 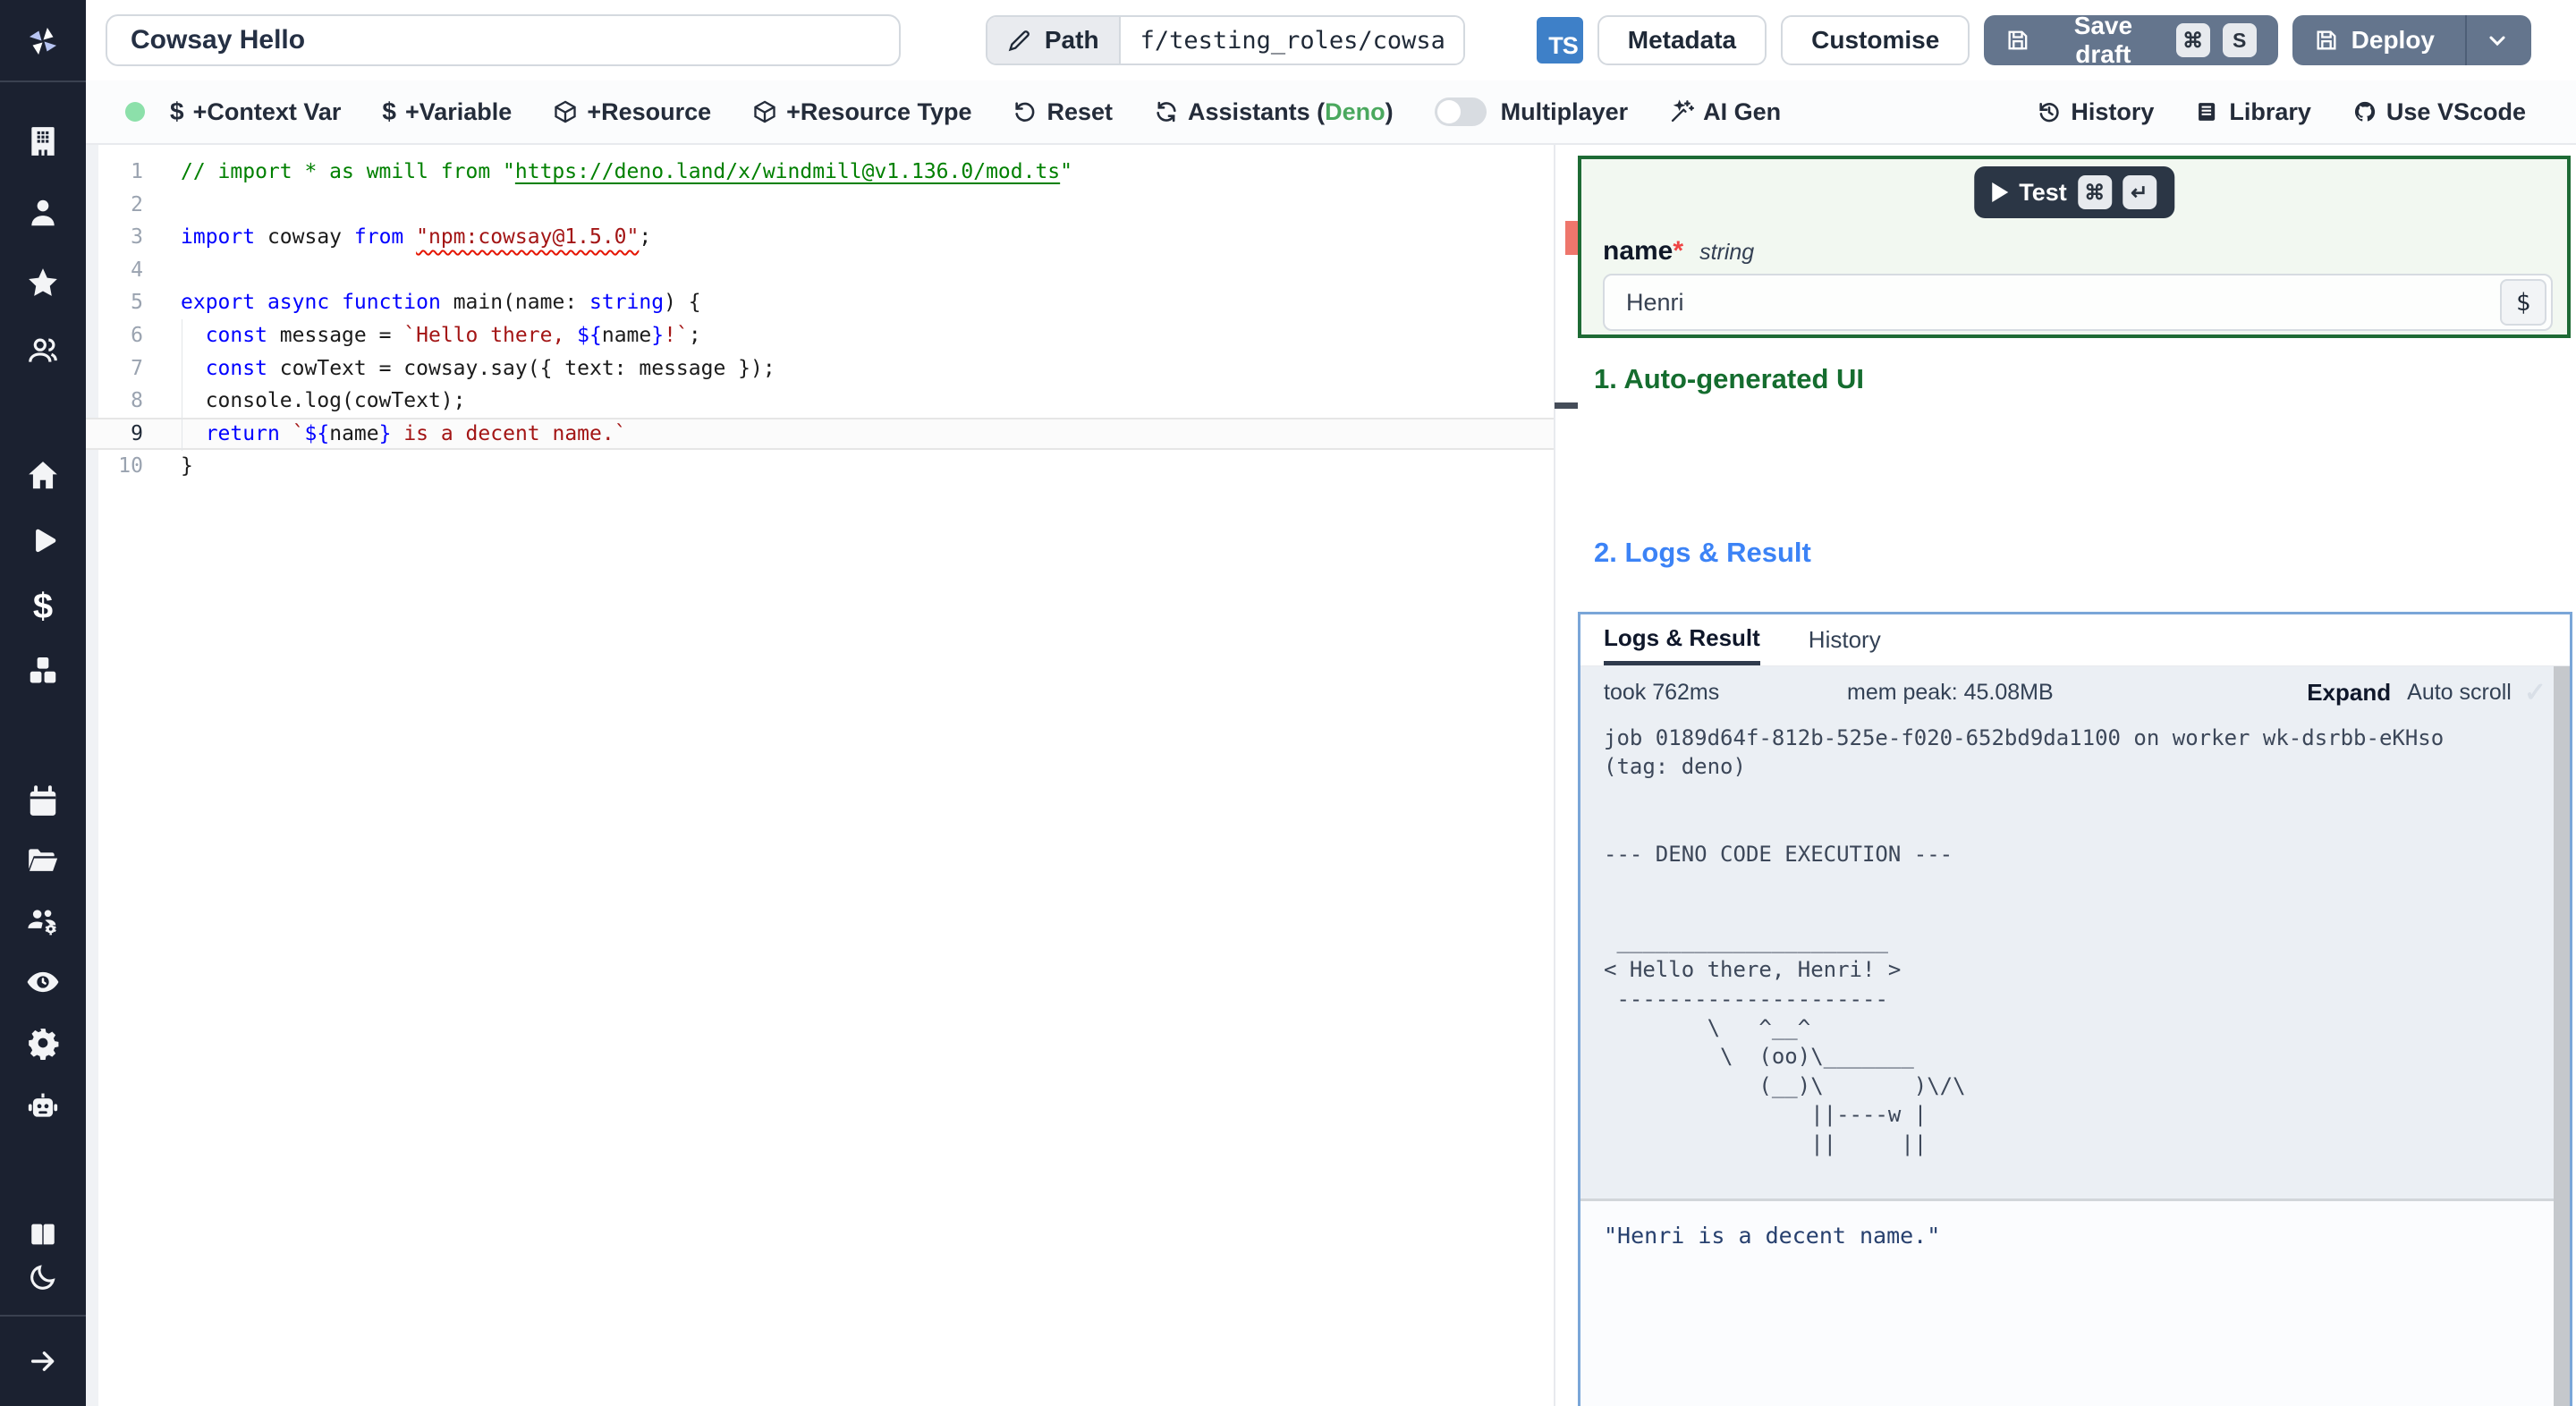 I want to click on ai-gen-button: AI Gen, so click(x=1725, y=112).